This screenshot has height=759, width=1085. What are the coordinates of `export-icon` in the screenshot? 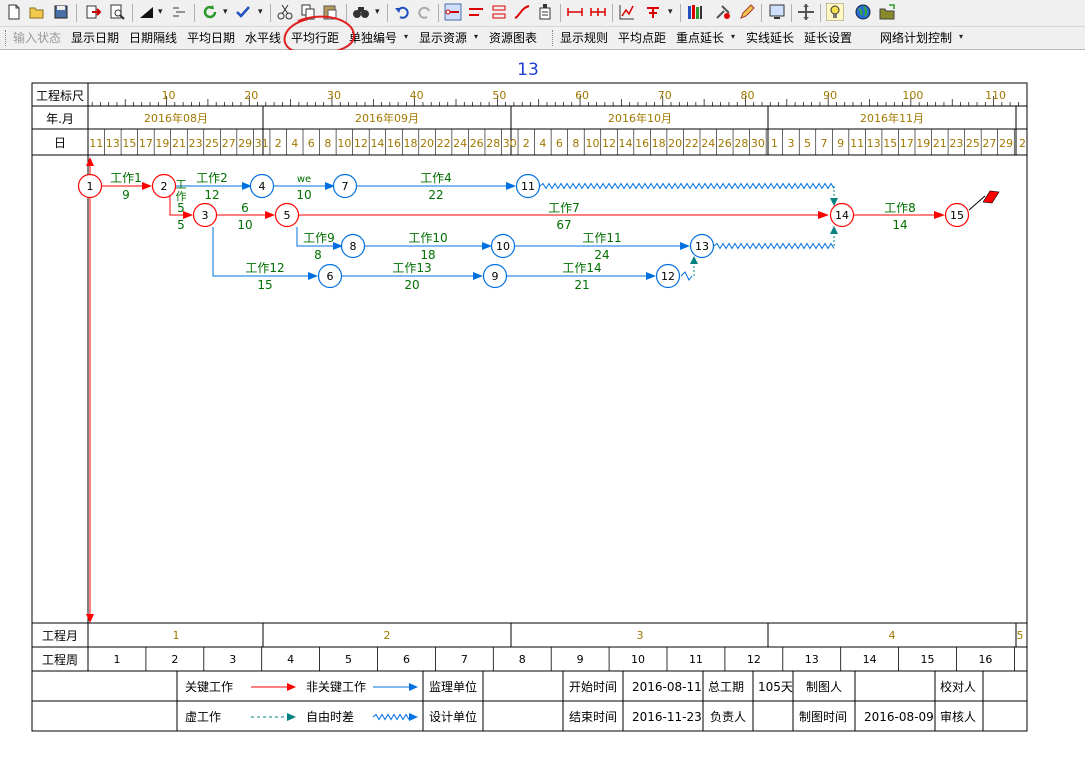 It's located at (93, 12).